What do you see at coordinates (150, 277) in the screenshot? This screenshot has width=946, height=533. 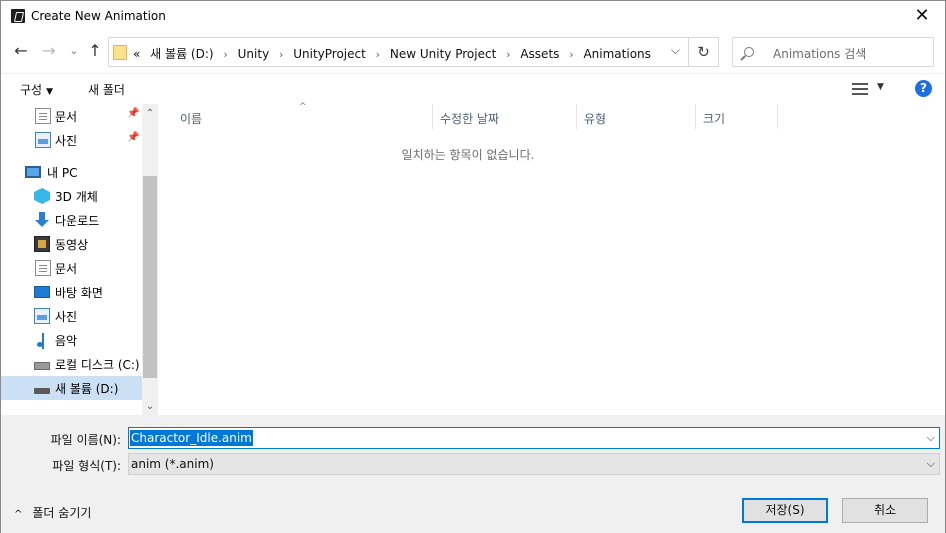 I see `scrollbar-thumb` at bounding box center [150, 277].